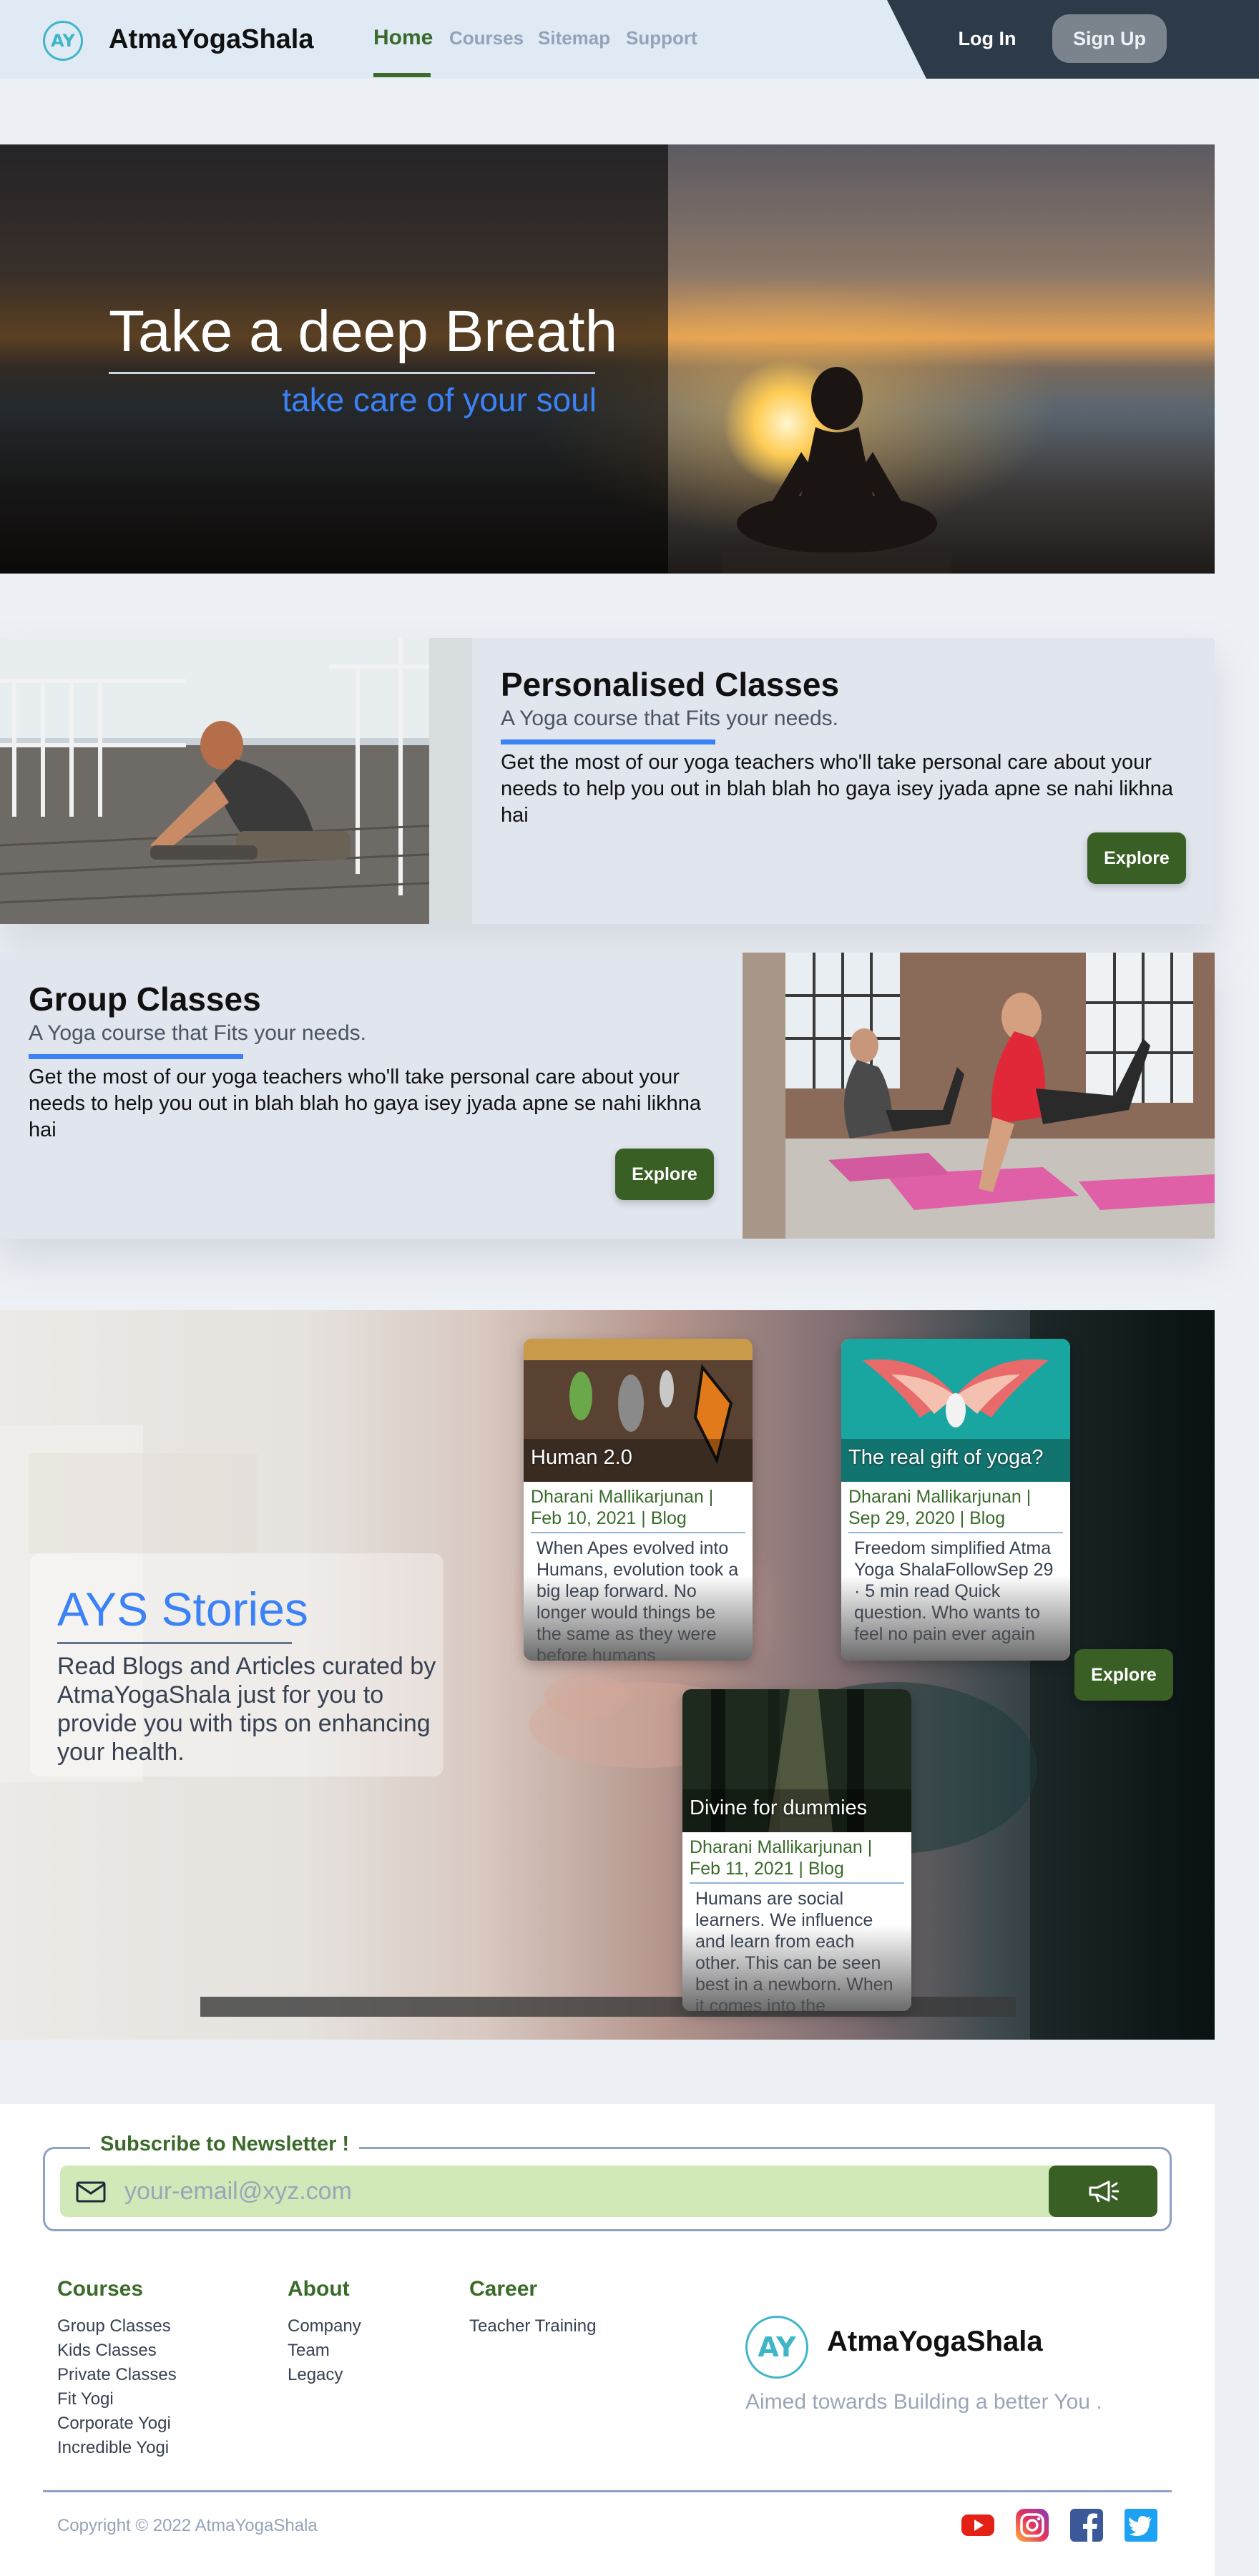 The height and width of the screenshot is (2576, 1259). I want to click on nav-sitemap: Sitemap, so click(574, 38).